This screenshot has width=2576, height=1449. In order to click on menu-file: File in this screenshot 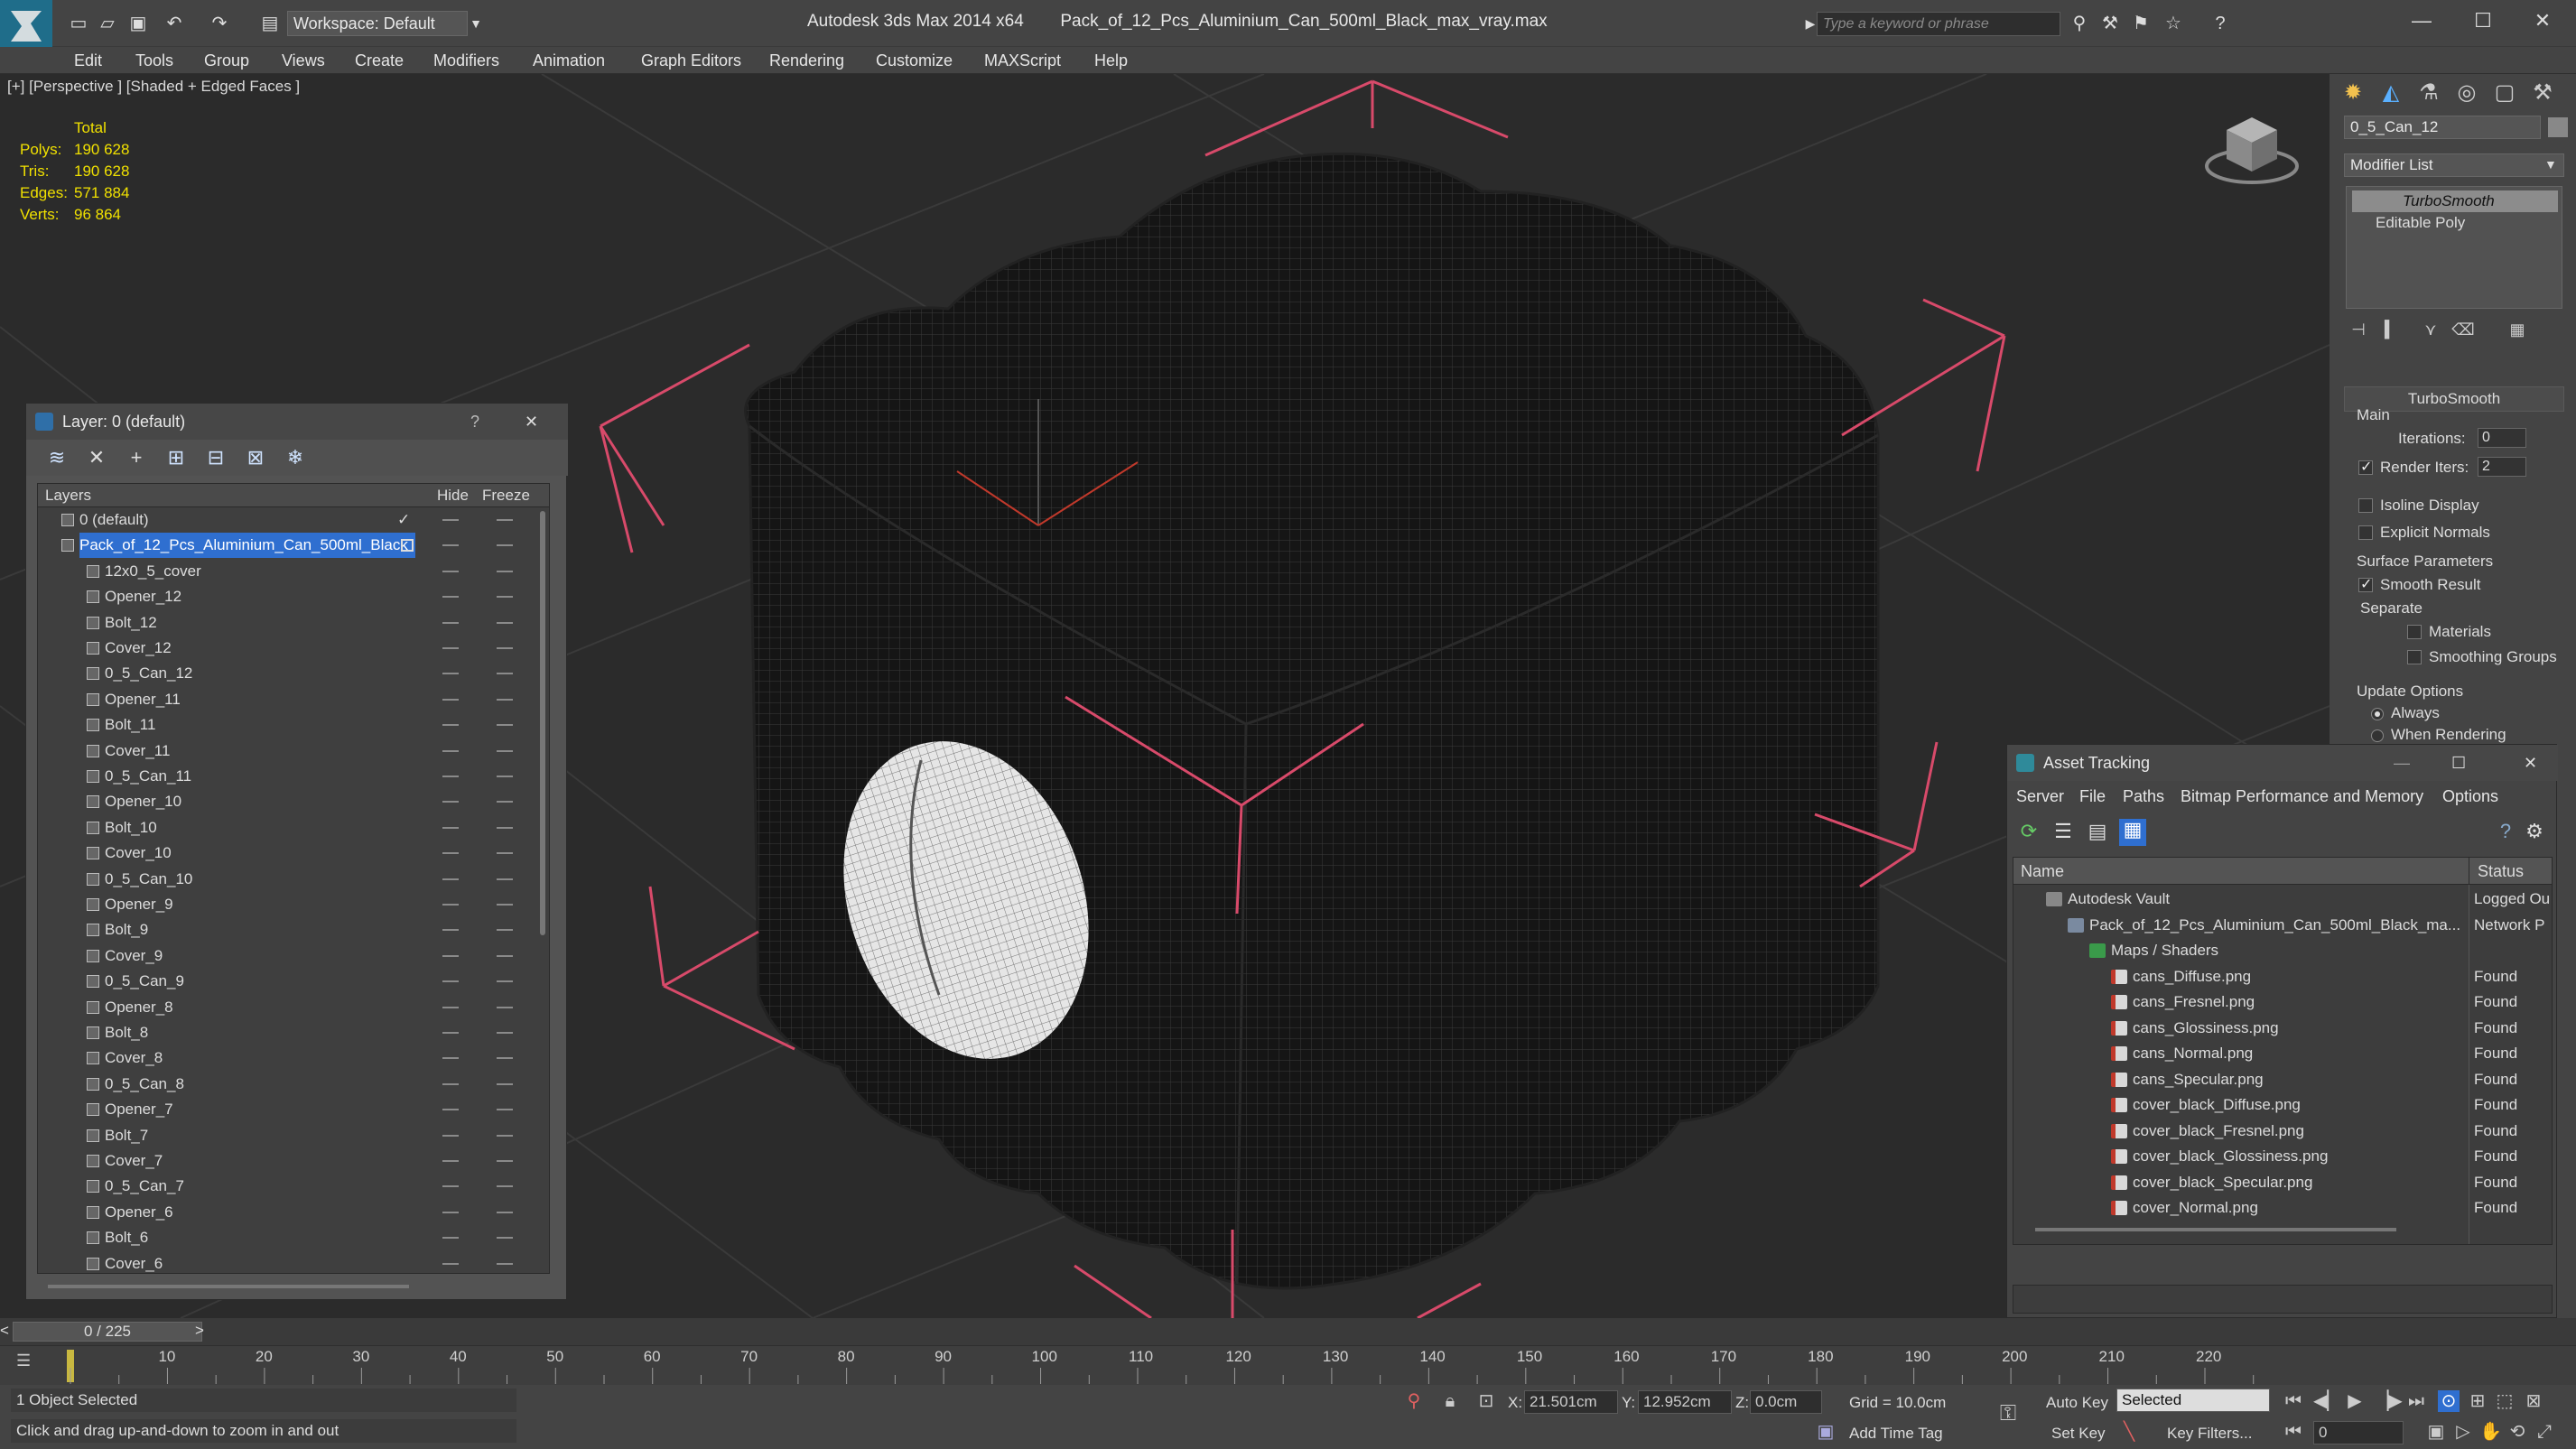, I will do `click(2092, 796)`.